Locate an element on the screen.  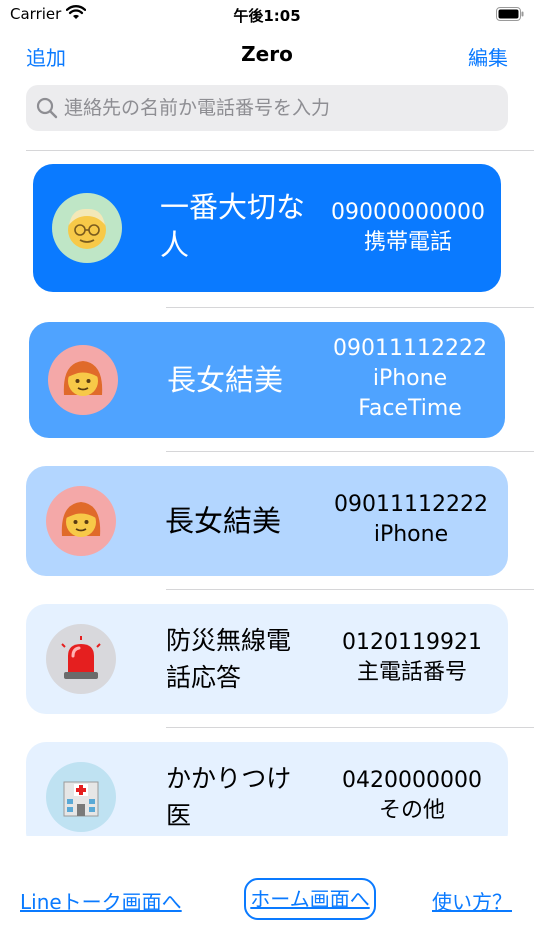
contact-name: 一番大切な人 is located at coordinates (233, 226).